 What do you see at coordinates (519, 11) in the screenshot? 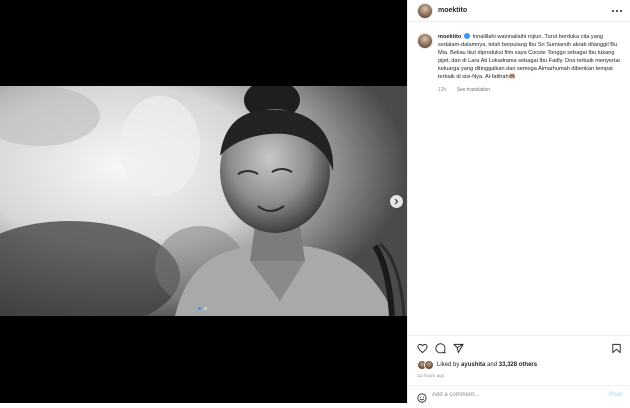
I see `post-header: moektito` at bounding box center [519, 11].